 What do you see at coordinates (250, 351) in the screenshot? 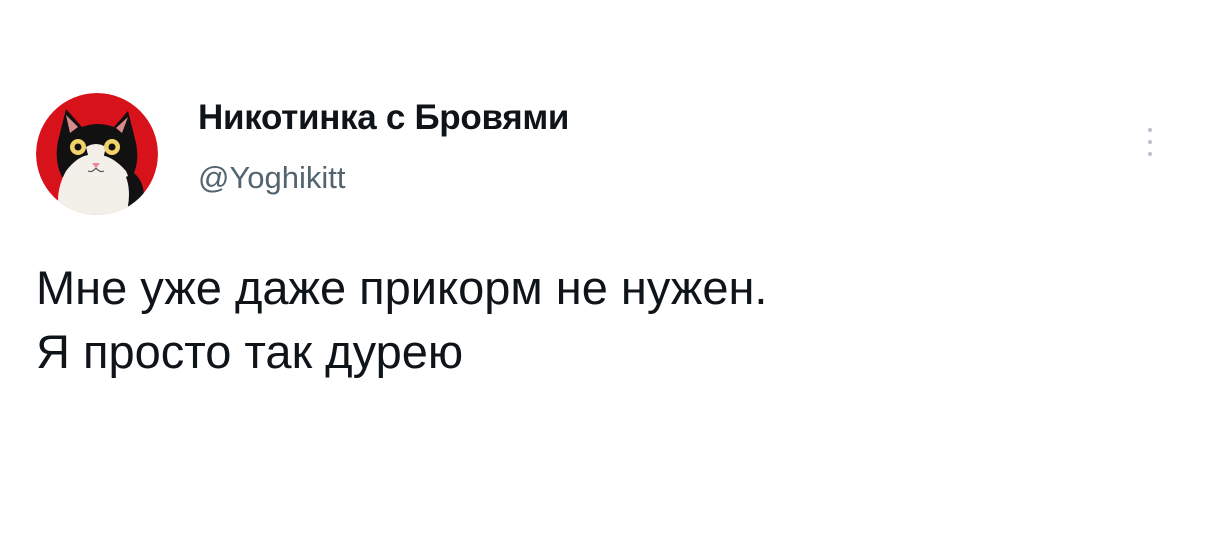
I see `tweet-text-line: Я просто так дурею` at bounding box center [250, 351].